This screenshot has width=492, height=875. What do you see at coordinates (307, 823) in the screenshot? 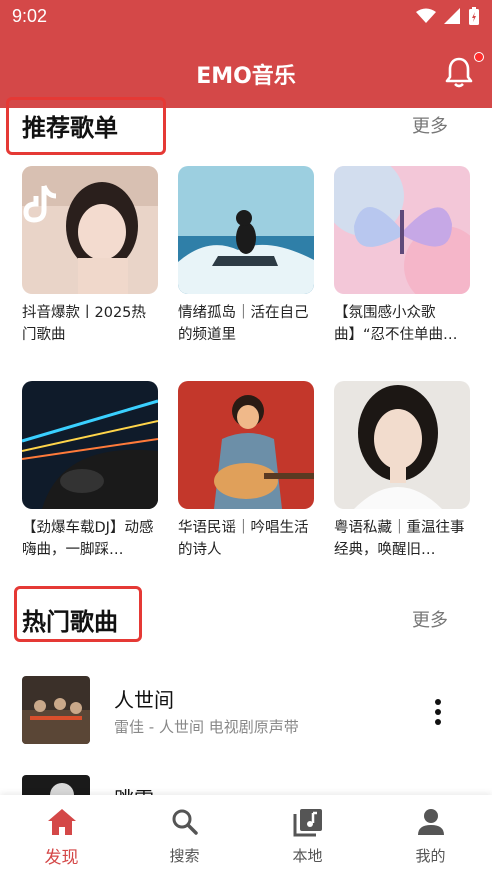
I see `music-library-icon` at bounding box center [307, 823].